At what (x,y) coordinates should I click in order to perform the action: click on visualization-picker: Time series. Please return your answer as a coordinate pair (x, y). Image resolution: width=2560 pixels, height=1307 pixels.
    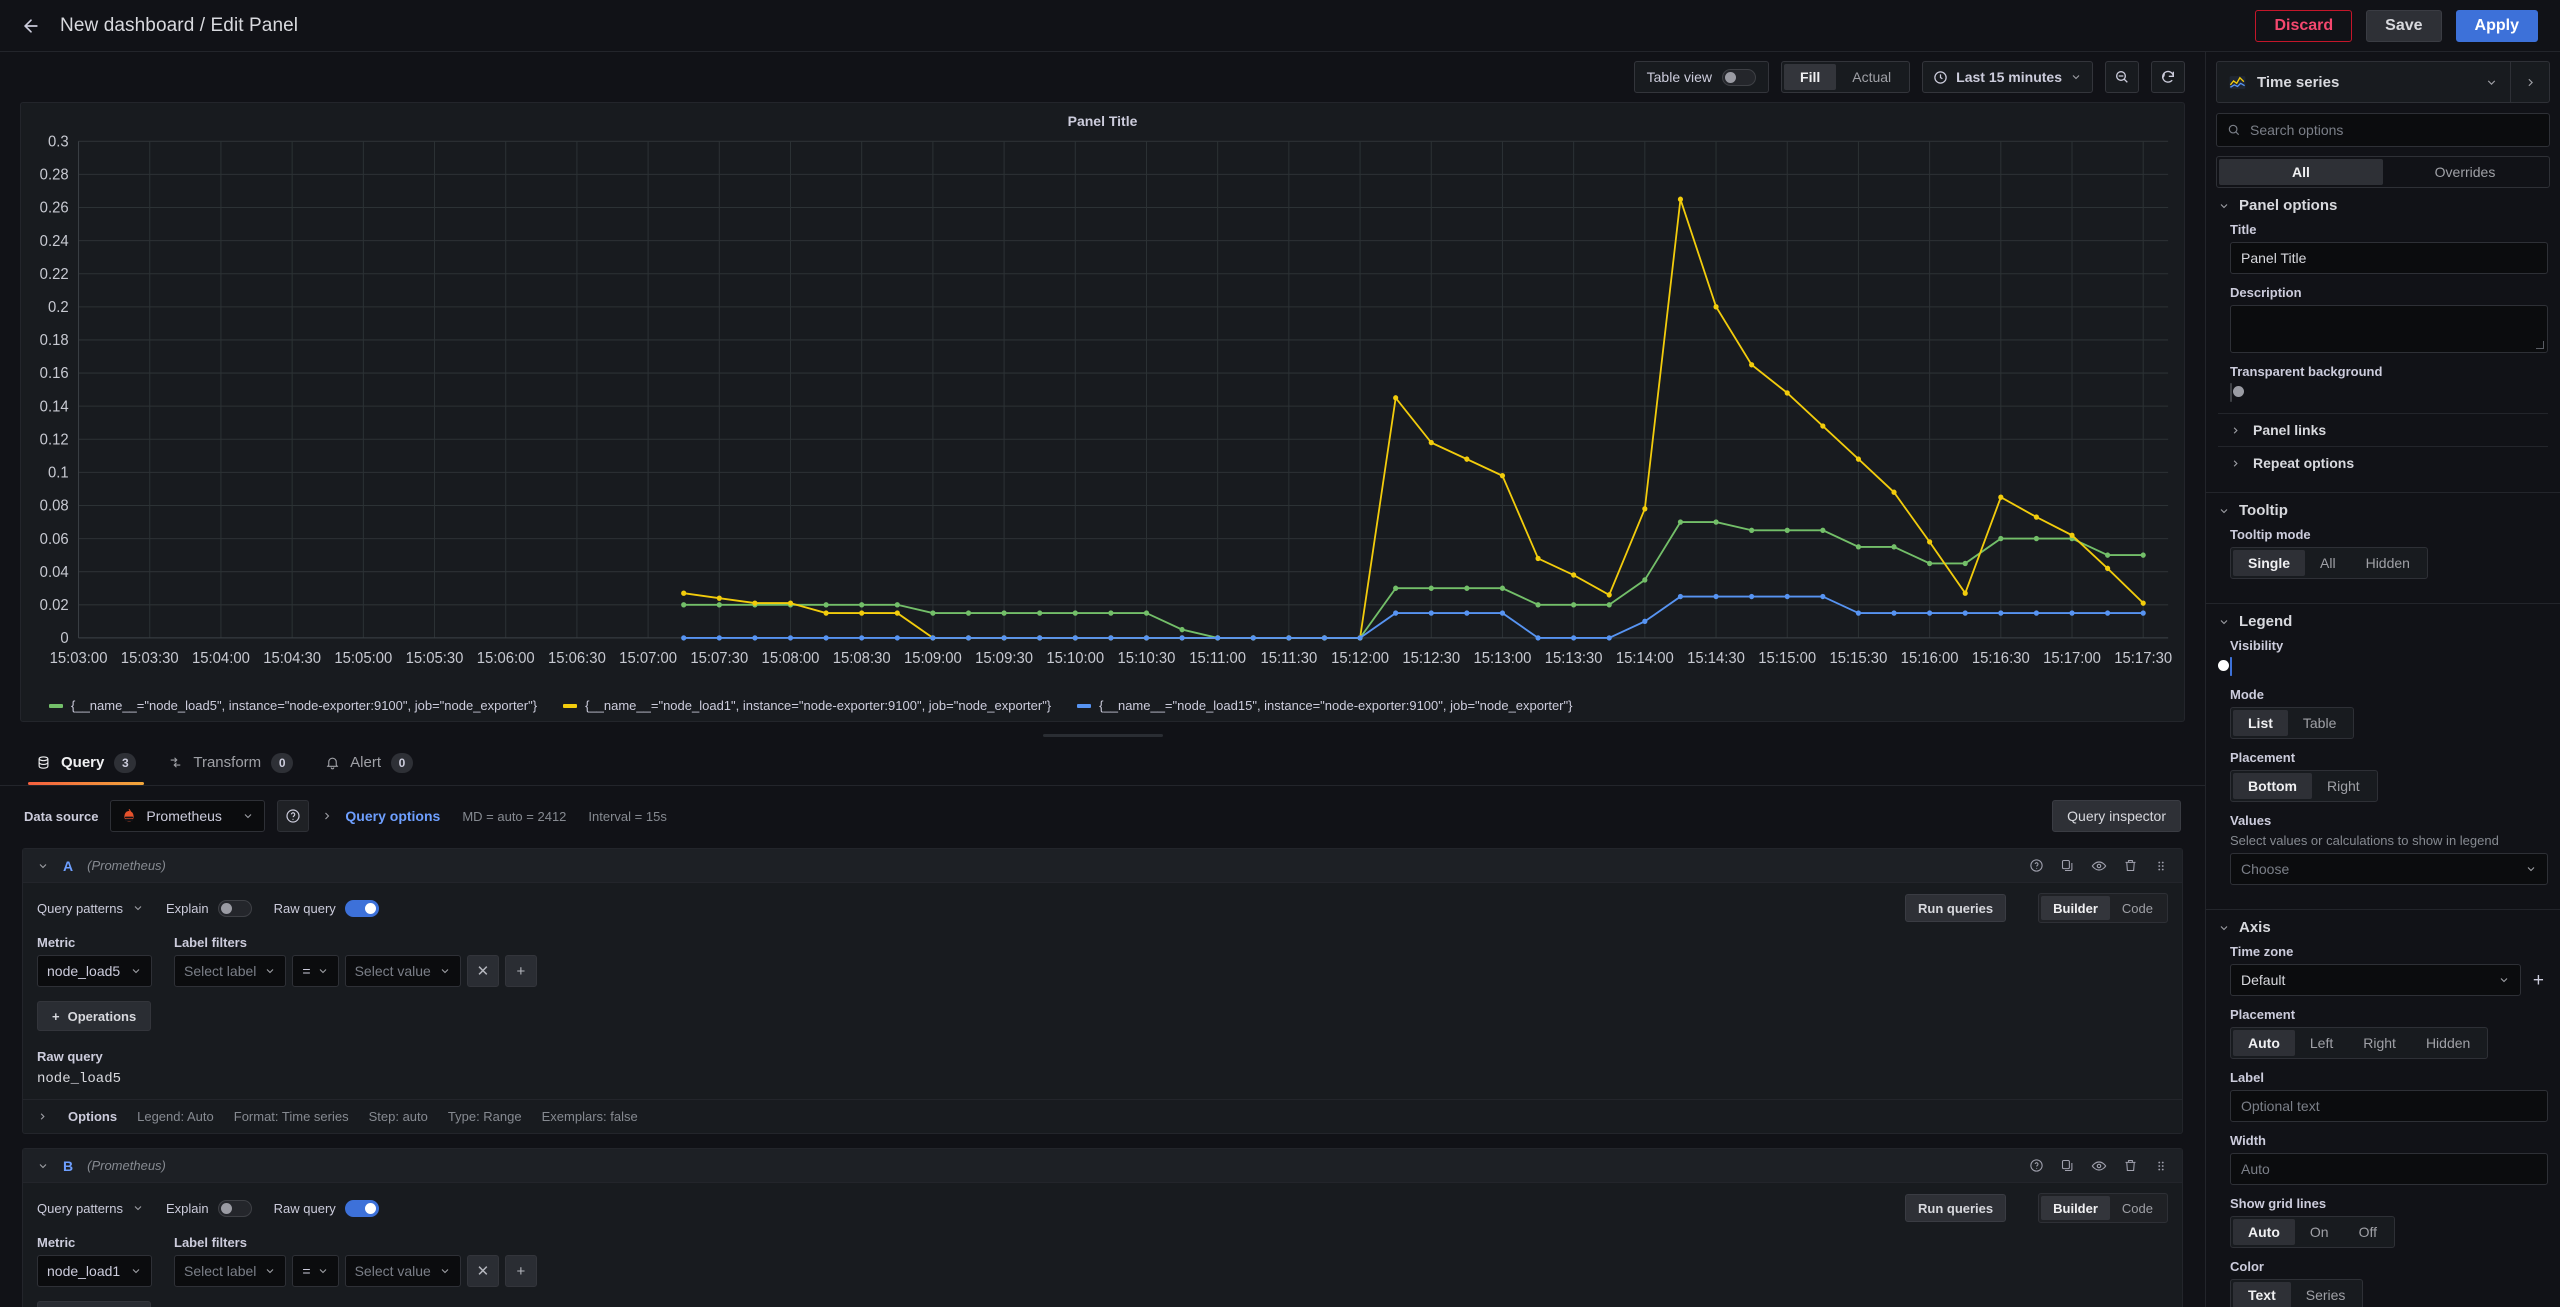
    Looking at the image, I should click on (2383, 82).